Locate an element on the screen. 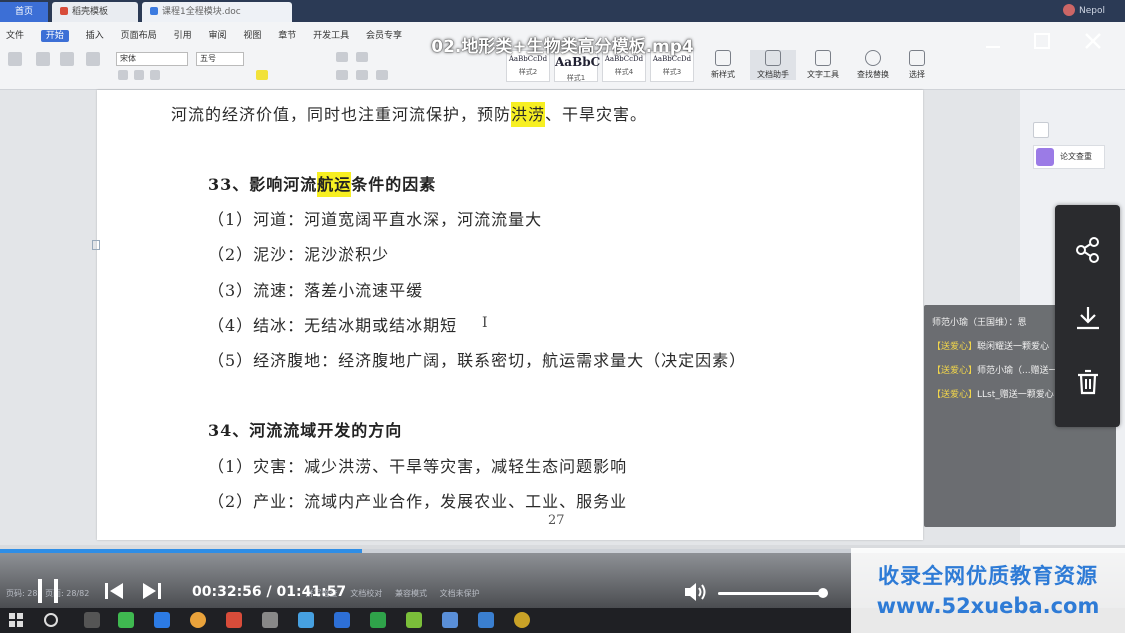  status-item: 文档校对 is located at coordinates (366, 593).